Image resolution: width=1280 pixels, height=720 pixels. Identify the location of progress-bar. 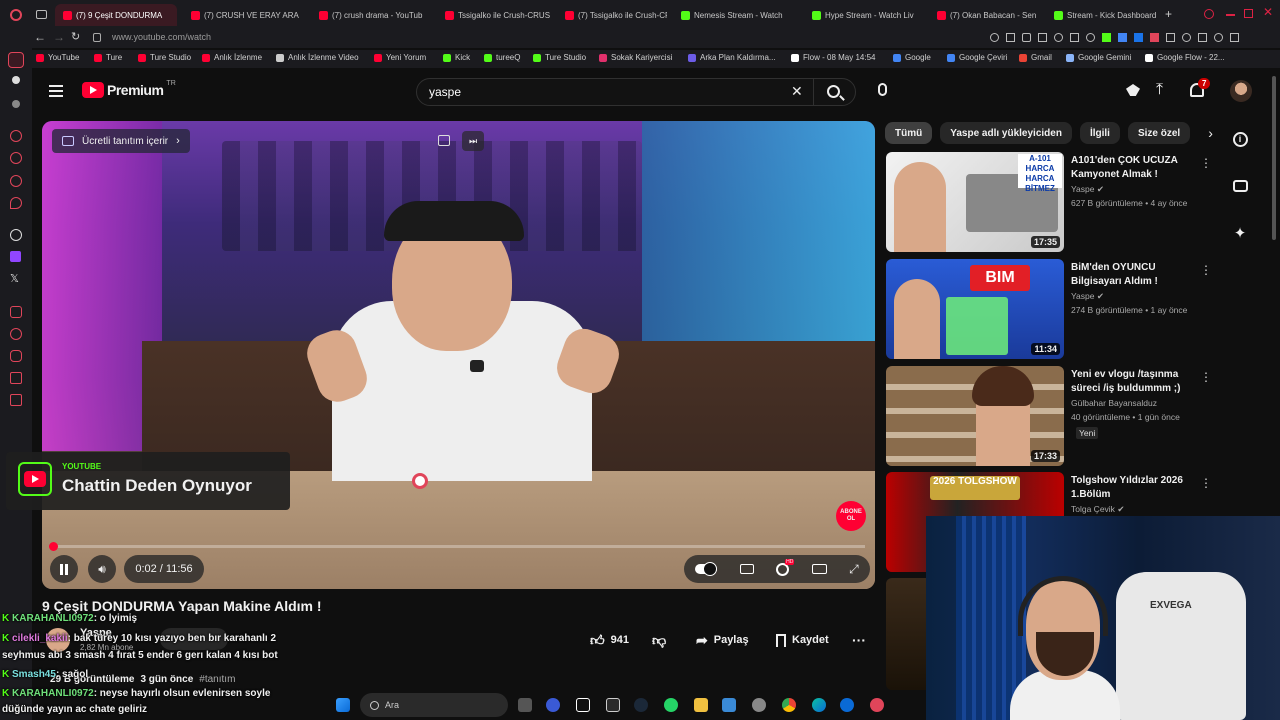
(458, 546).